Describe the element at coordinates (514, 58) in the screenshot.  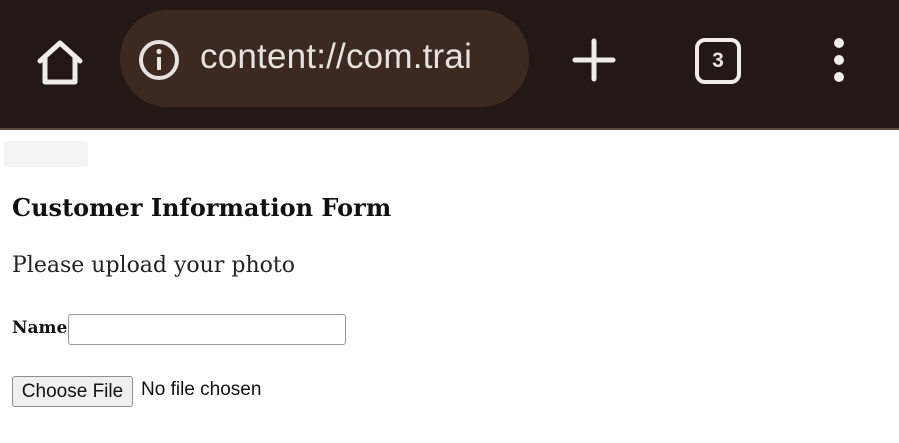
I see `url-fade` at that location.